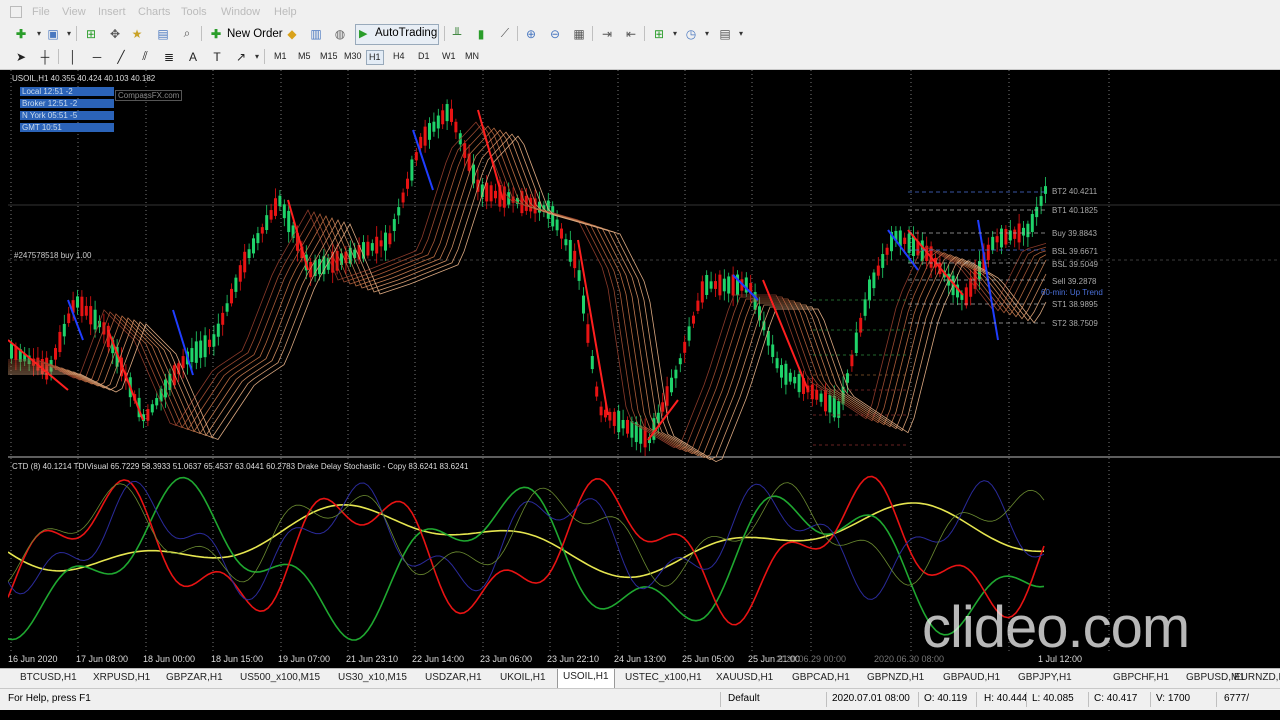 This screenshot has width=1280, height=720. Describe the element at coordinates (744, 677) in the screenshot. I see `symbol-tab: XAUUSD,H1` at that location.